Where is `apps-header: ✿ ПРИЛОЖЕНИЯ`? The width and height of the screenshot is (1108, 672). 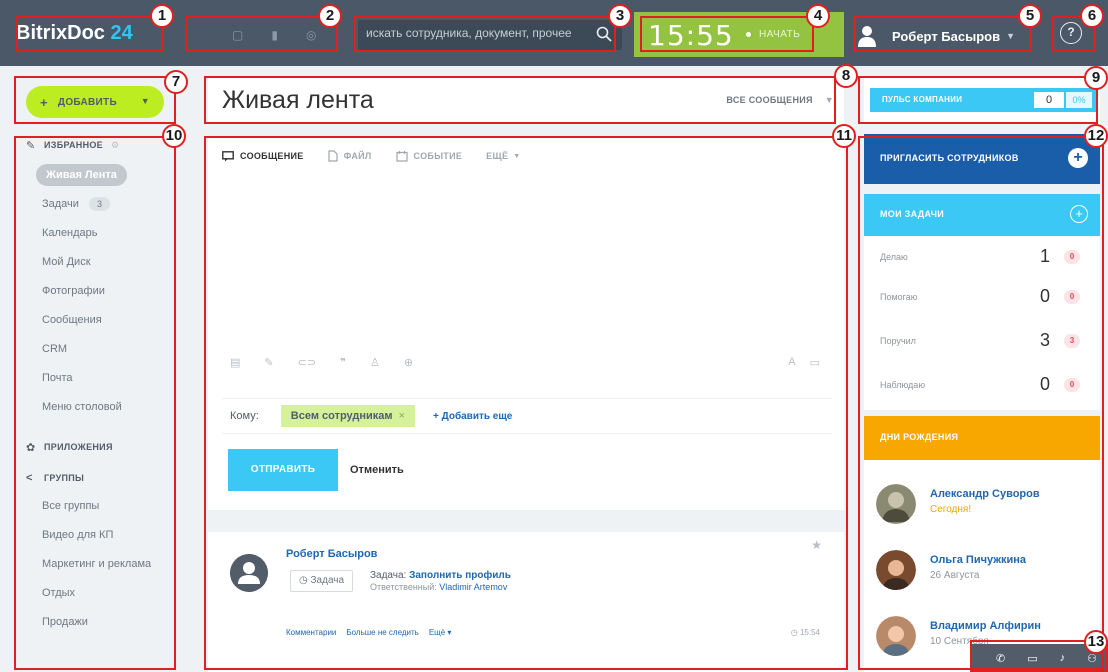
apps-header: ✿ ПРИЛОЖЕНИЯ is located at coordinates (101, 447).